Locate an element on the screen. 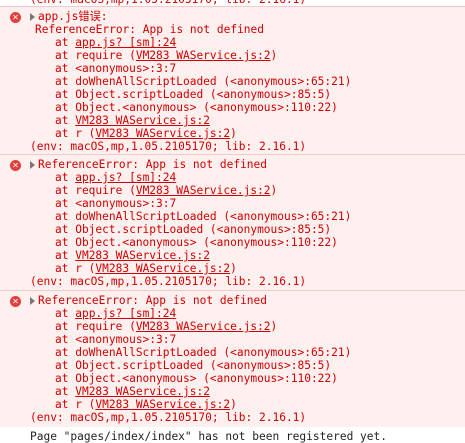 The image size is (465, 443). error-header: app.js错误: is located at coordinates (73, 16).